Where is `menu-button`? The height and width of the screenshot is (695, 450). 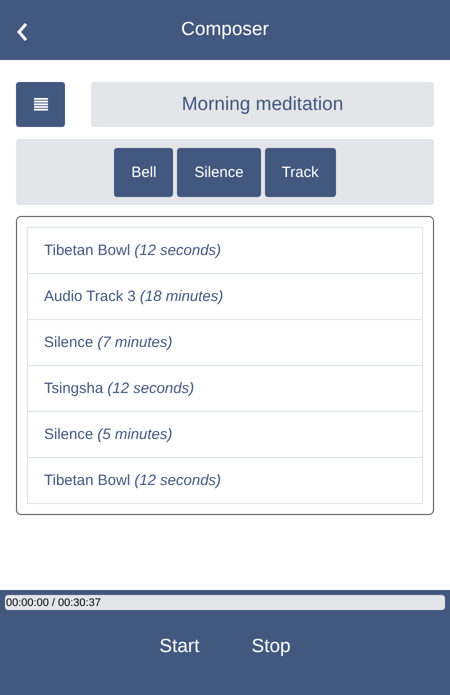
menu-button is located at coordinates (40, 104).